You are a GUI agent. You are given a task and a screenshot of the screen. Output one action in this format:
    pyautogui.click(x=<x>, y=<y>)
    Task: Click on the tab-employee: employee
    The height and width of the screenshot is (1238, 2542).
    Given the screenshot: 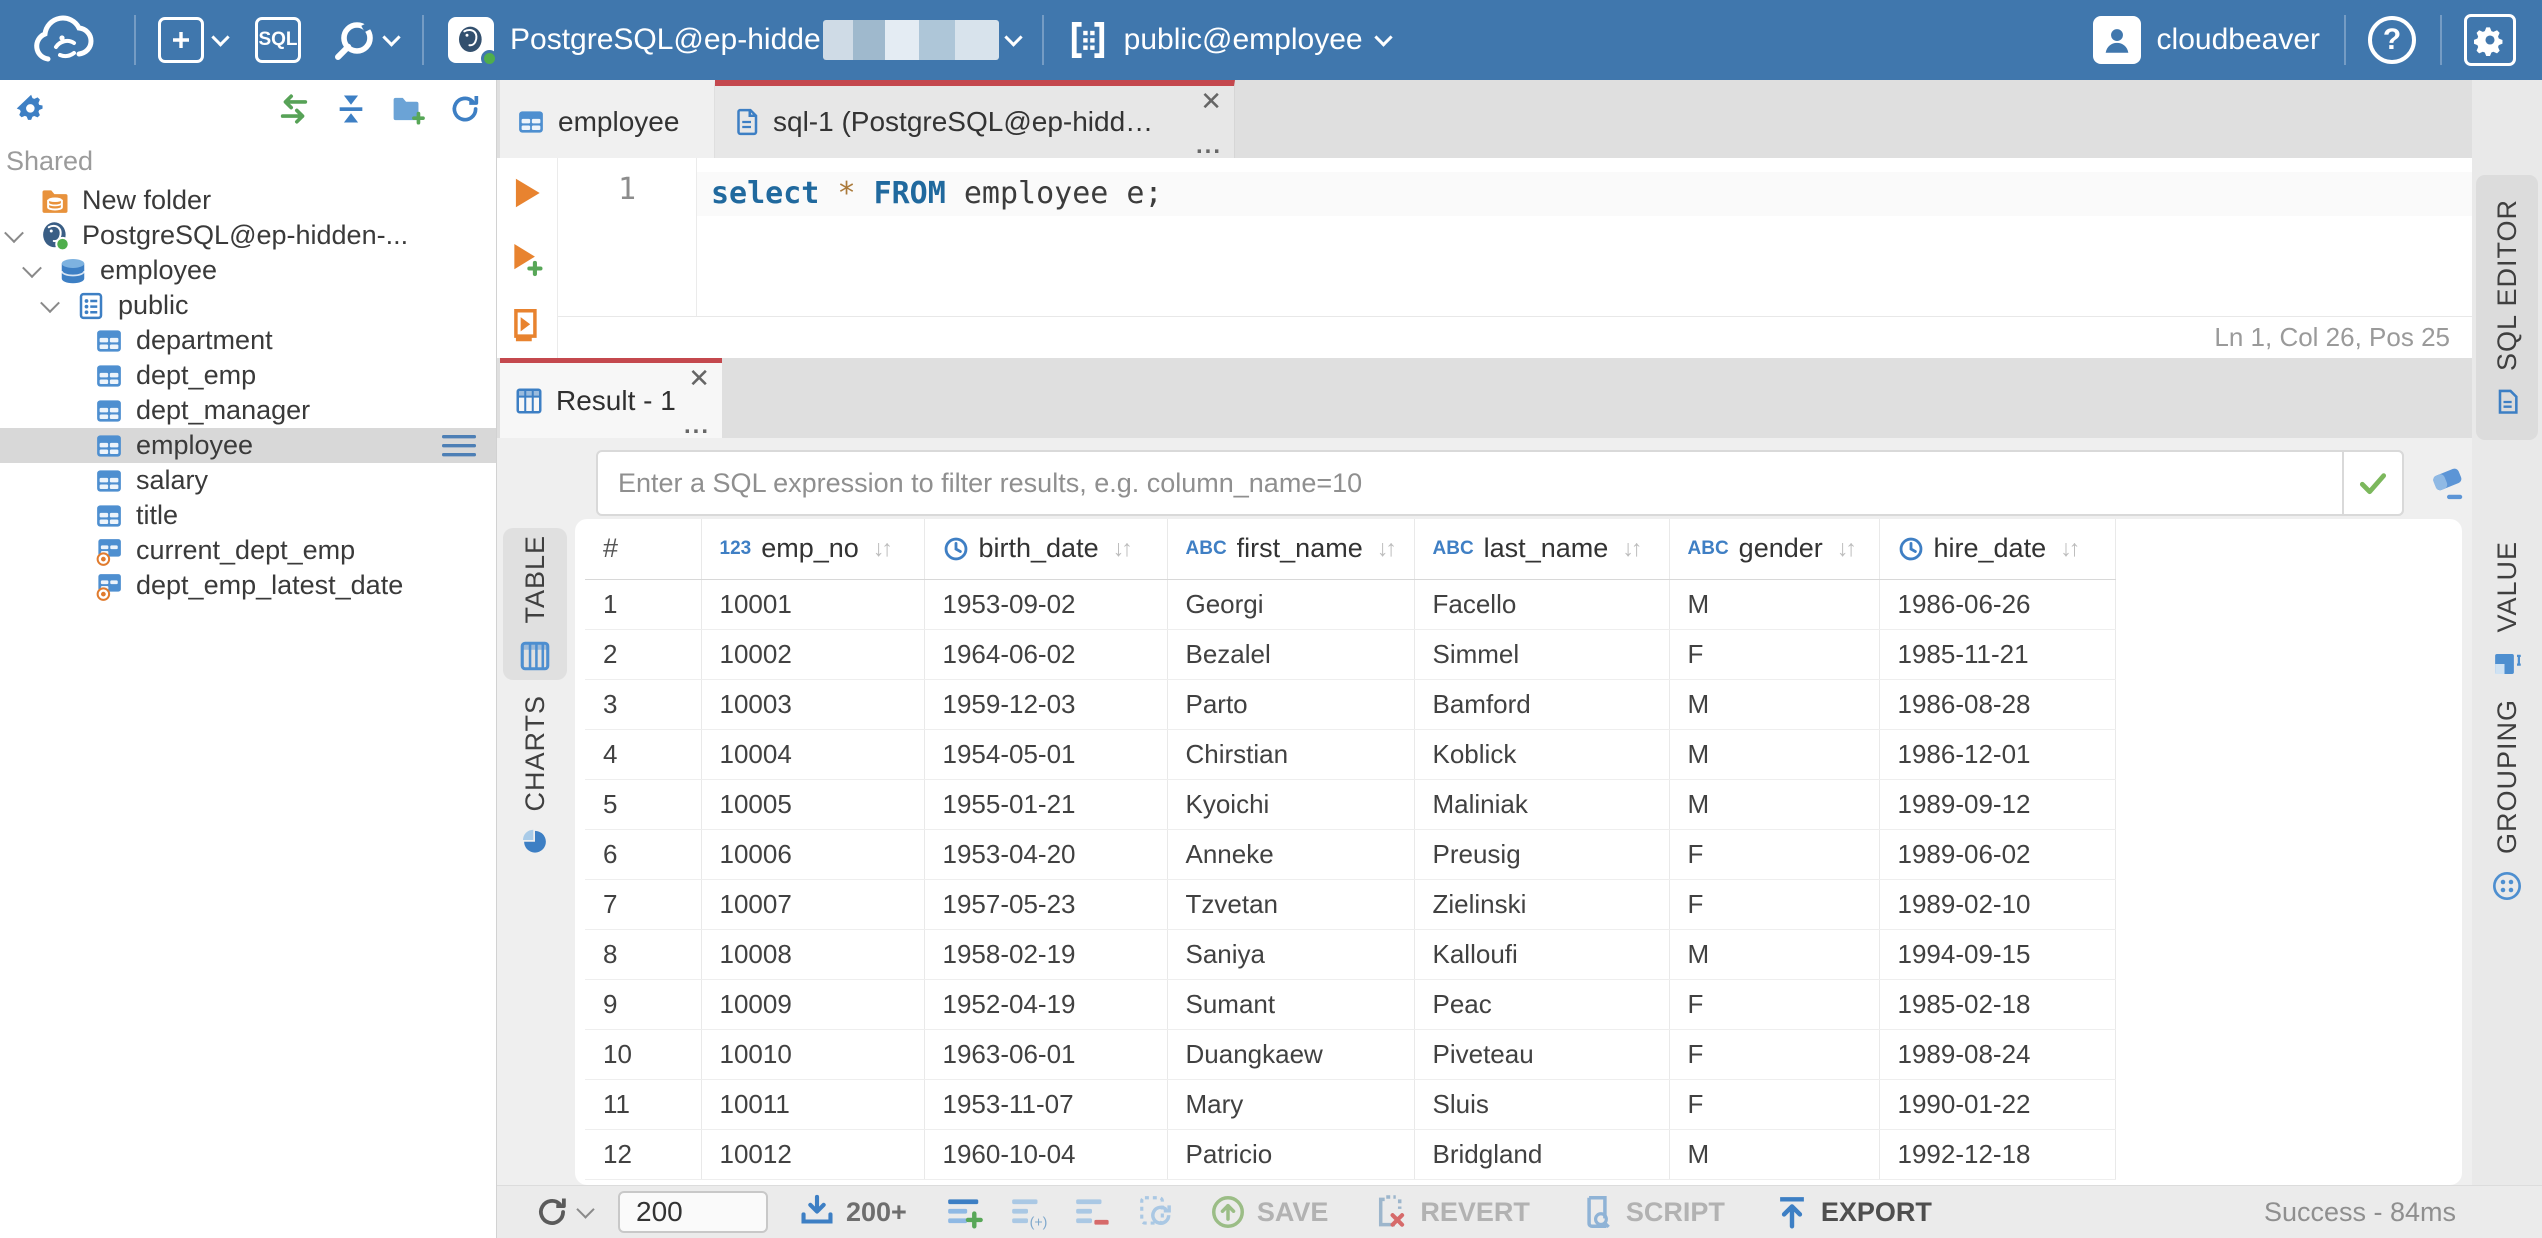 What is the action you would take?
    pyautogui.click(x=607, y=119)
    